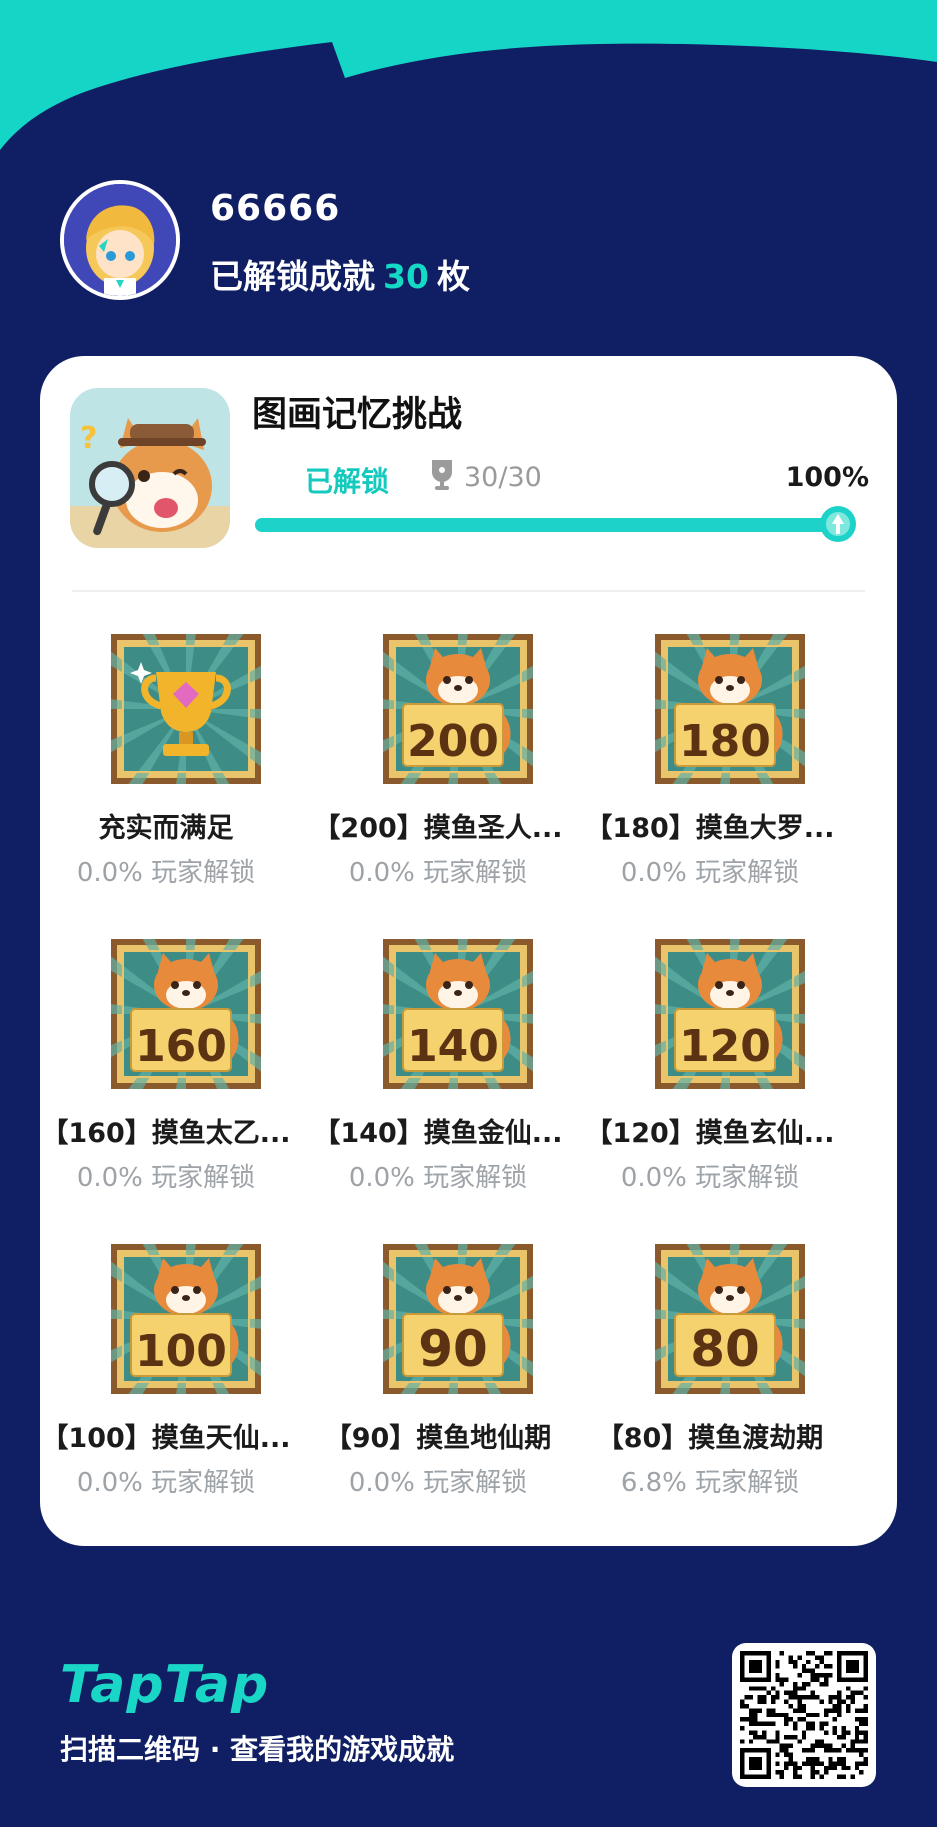  I want to click on achievement-item: 80 【80】摸鱼渡劫期 6.8% 玩家解锁, so click(710, 1394).